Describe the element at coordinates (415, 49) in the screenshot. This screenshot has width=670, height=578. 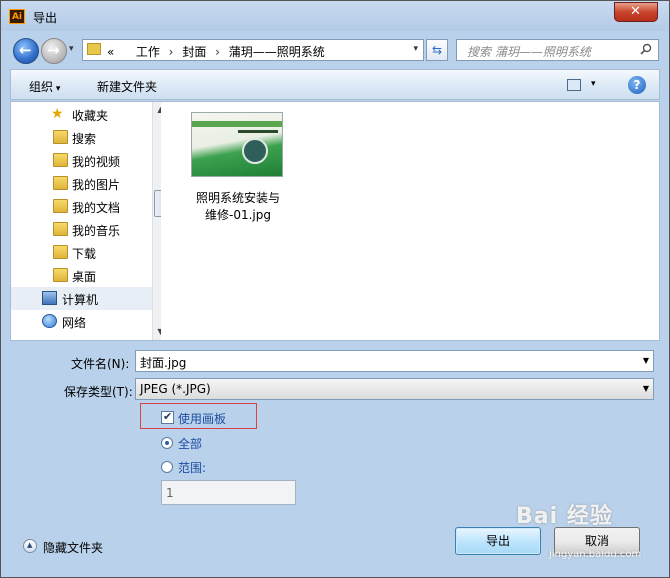
I see `address-dropdown-icon: ▾` at that location.